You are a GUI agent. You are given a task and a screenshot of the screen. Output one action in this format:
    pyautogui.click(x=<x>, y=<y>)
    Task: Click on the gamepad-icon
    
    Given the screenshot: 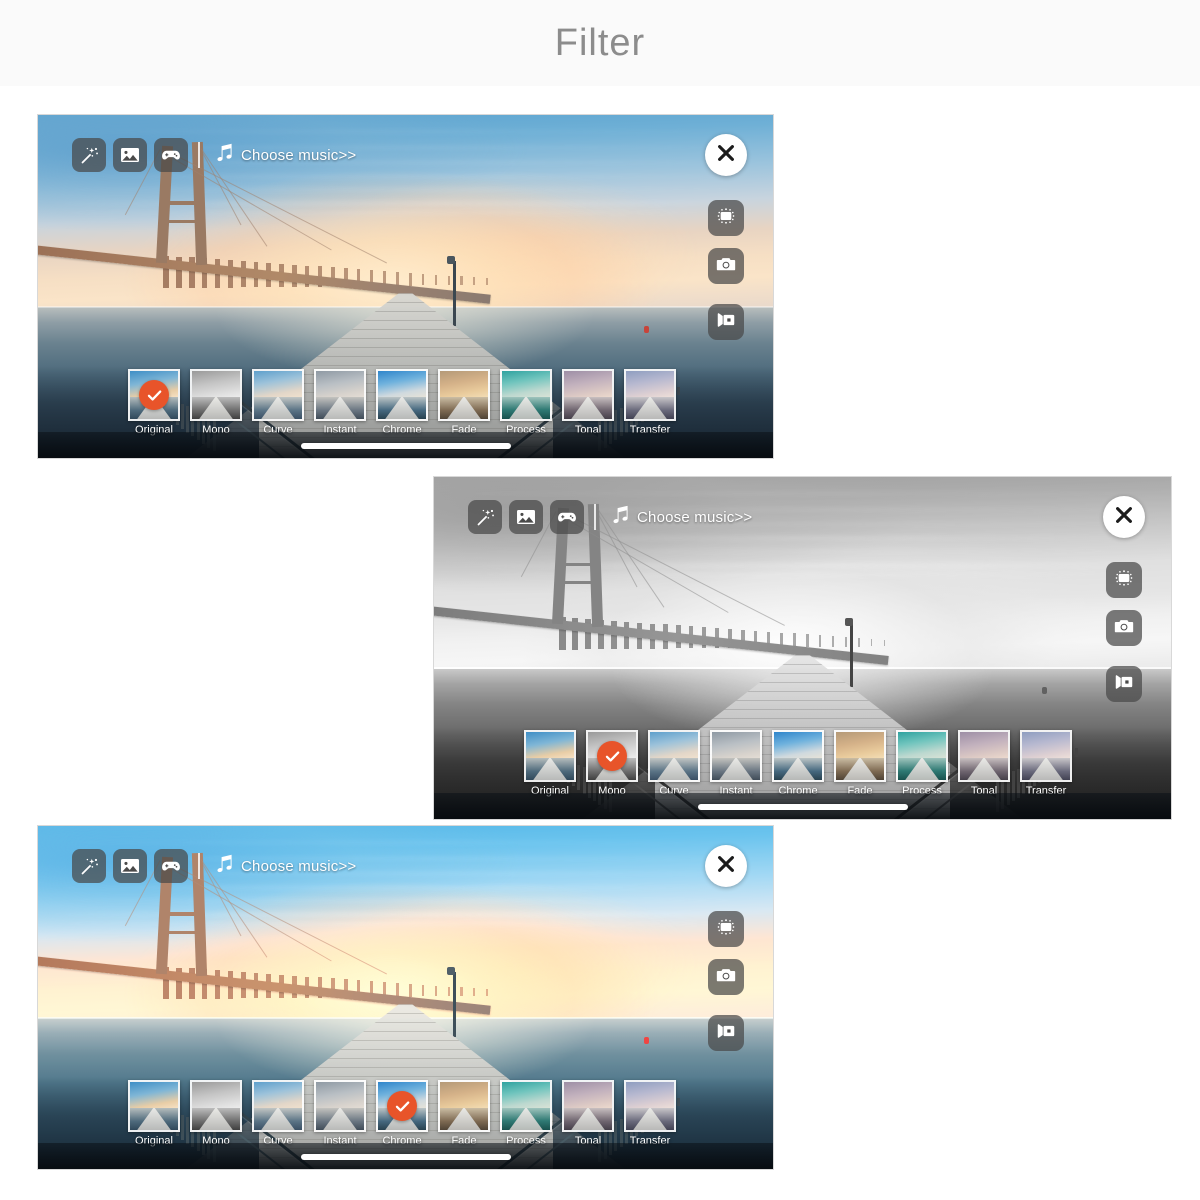 What is the action you would take?
    pyautogui.click(x=171, y=866)
    